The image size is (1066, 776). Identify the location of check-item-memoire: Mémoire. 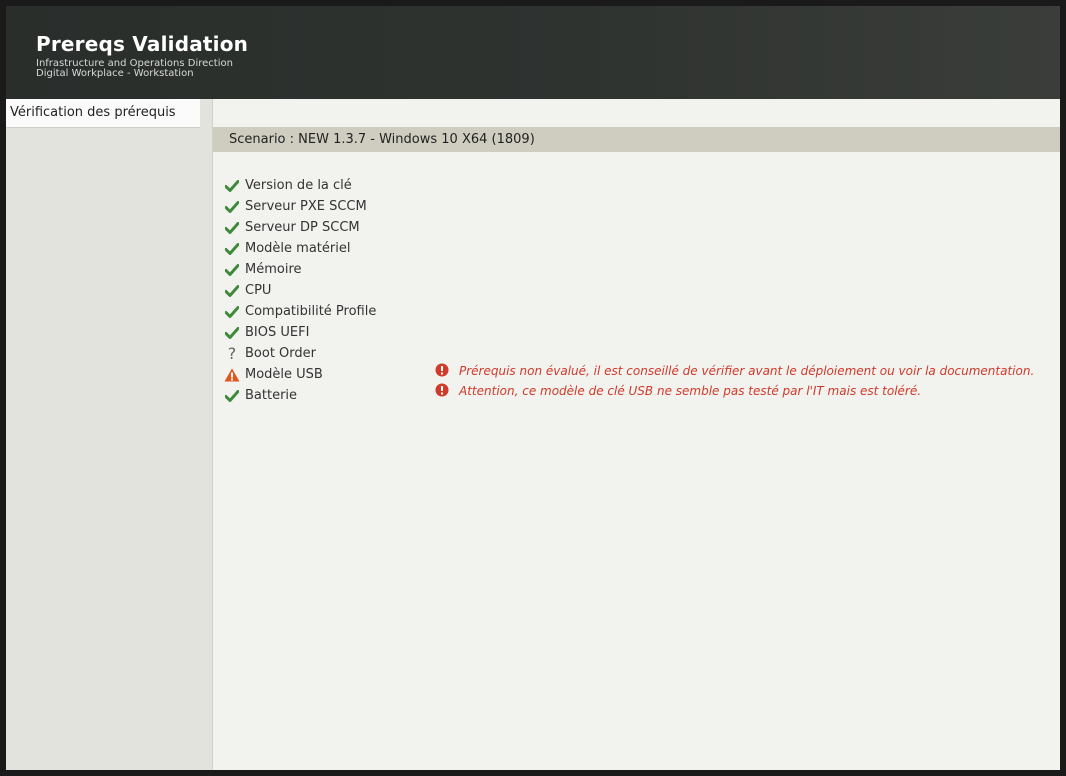
(299, 269).